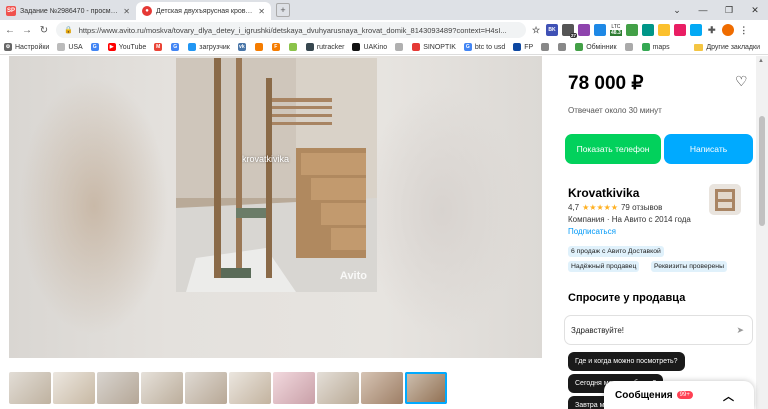  I want to click on bookmark-google: G, so click(96, 47).